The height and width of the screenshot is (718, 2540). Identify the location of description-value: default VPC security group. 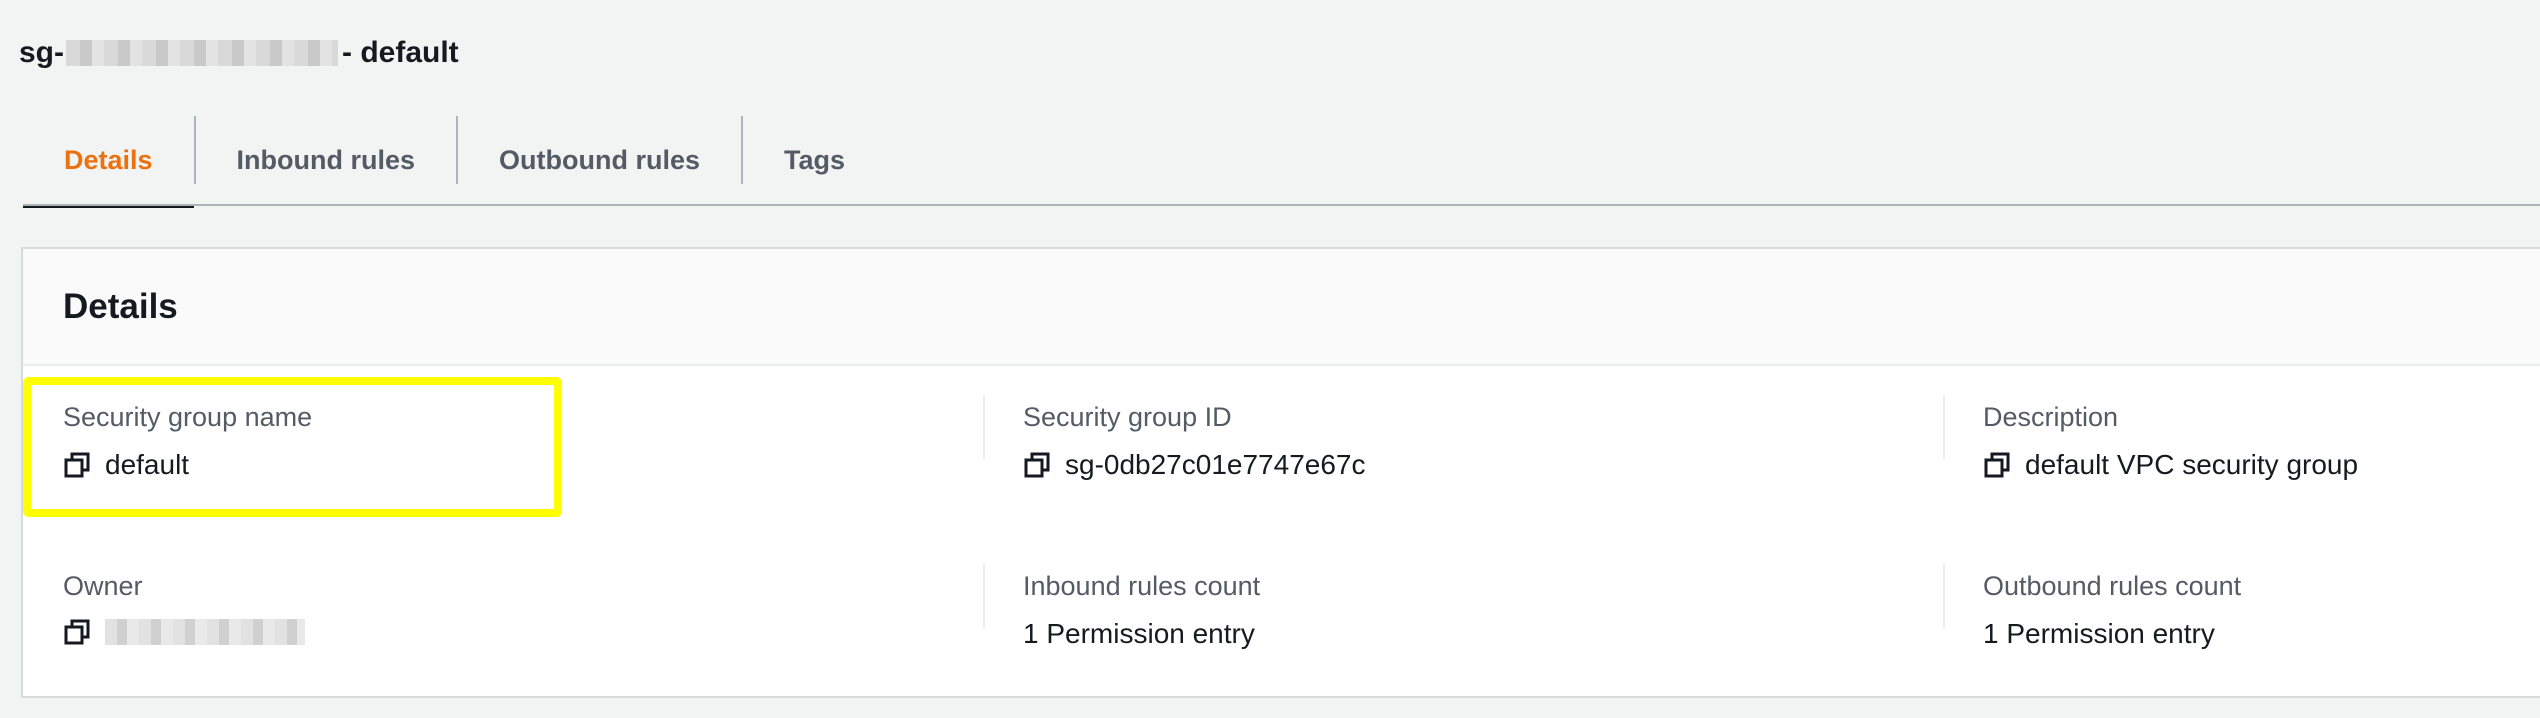
(2192, 464).